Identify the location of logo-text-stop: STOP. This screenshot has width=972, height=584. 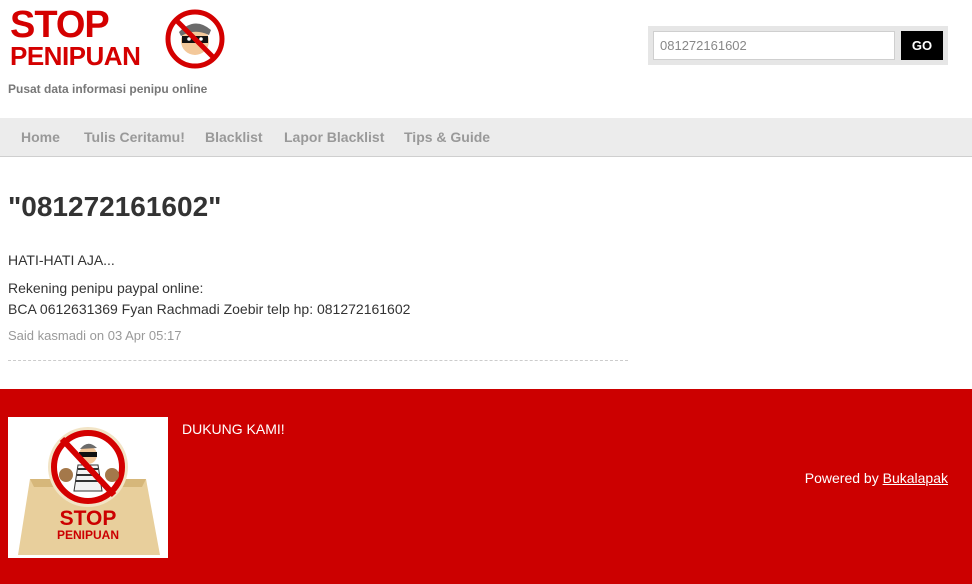
(60, 25).